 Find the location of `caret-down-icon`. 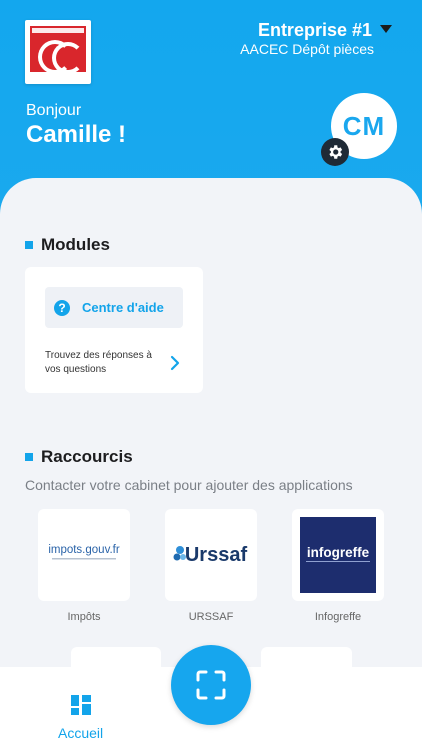

caret-down-icon is located at coordinates (386, 29).